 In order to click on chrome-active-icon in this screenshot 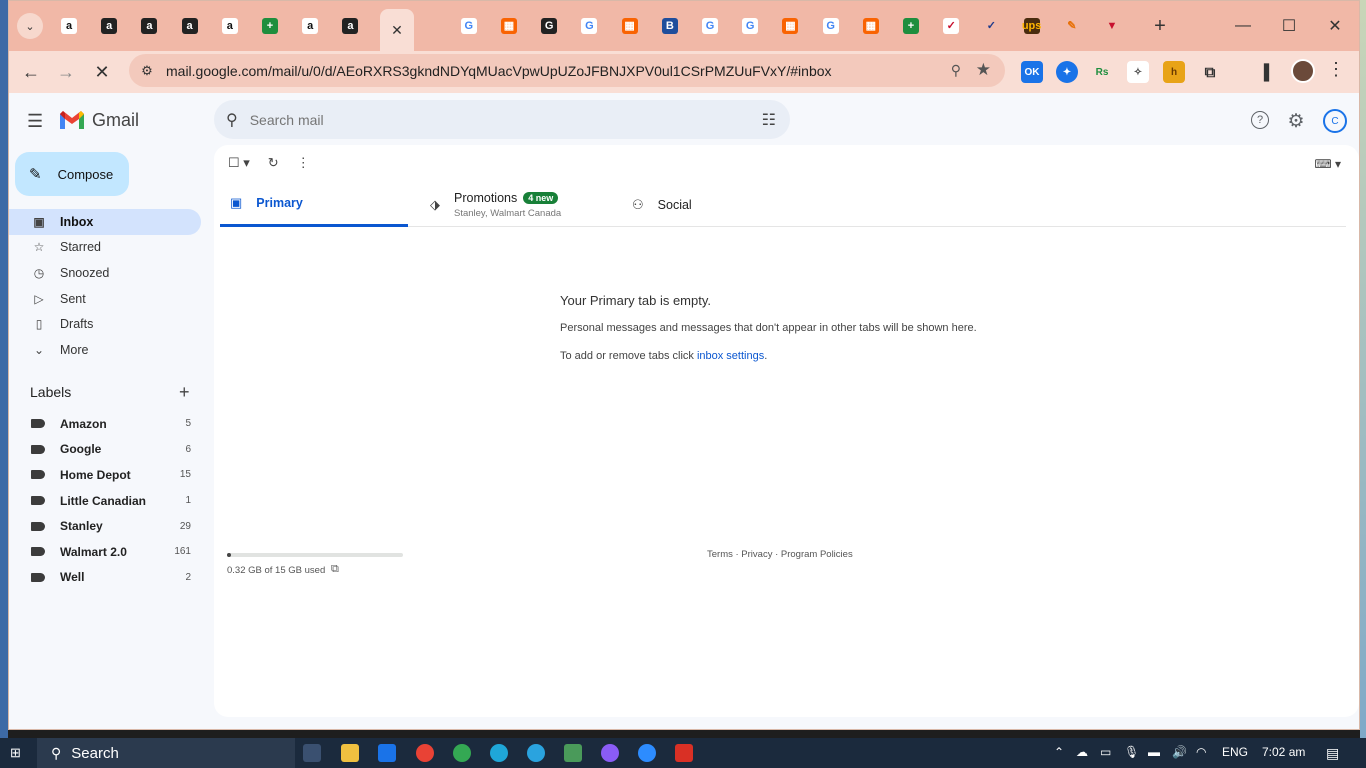, I will do `click(573, 753)`.